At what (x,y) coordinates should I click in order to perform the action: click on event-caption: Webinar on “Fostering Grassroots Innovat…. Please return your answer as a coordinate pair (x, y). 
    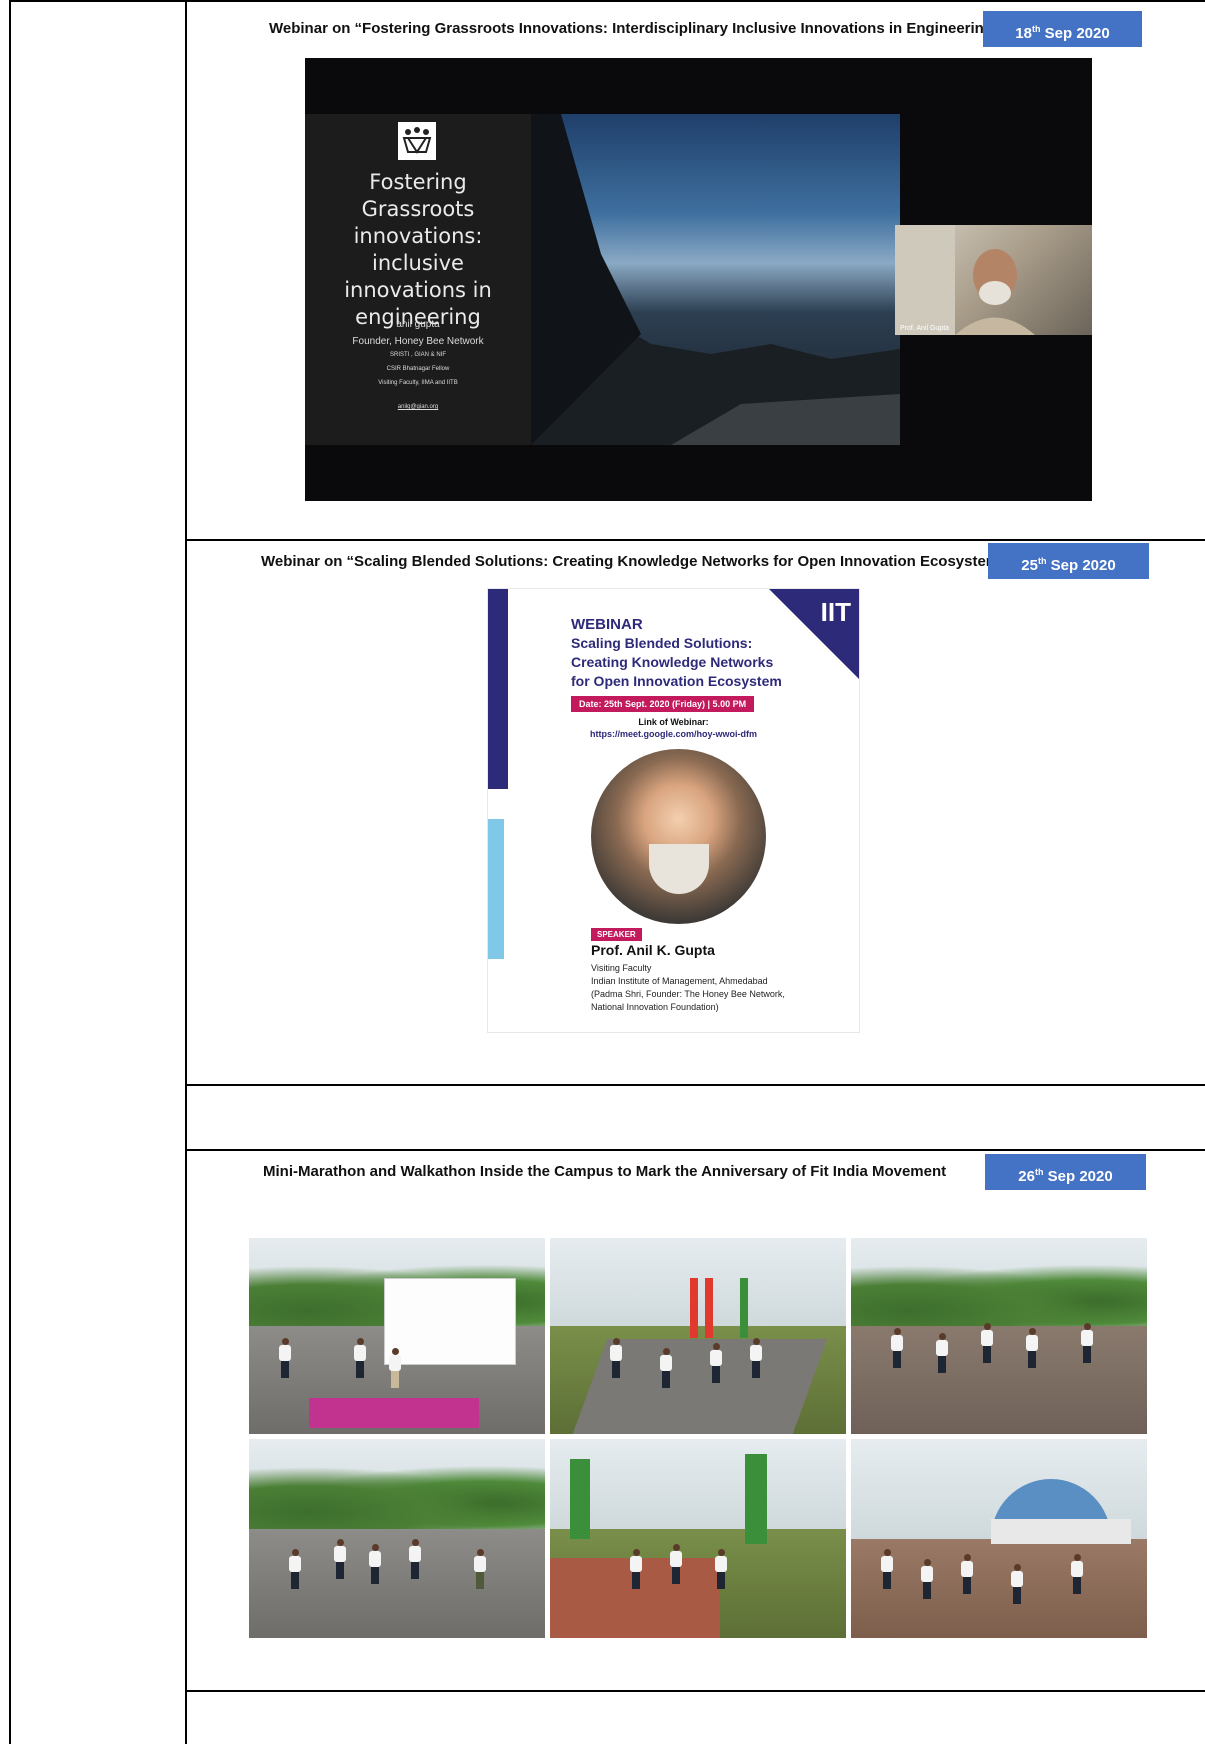
    Looking at the image, I should click on (635, 28).